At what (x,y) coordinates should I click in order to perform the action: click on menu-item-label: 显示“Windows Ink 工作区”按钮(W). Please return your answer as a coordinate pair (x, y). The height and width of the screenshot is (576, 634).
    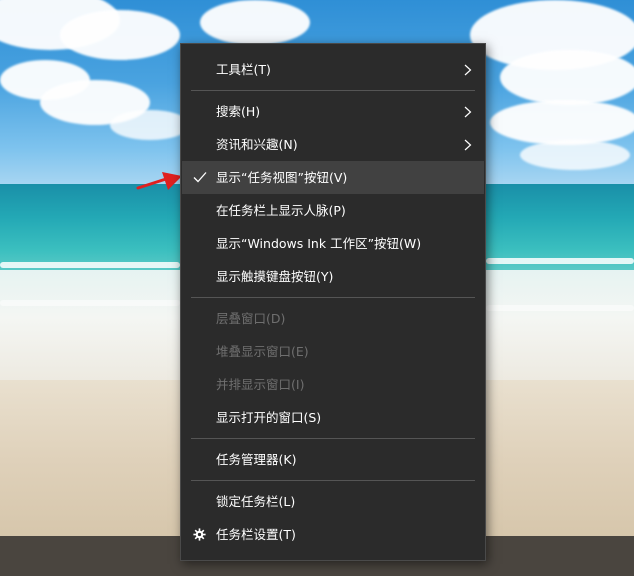
    Looking at the image, I should click on (319, 243).